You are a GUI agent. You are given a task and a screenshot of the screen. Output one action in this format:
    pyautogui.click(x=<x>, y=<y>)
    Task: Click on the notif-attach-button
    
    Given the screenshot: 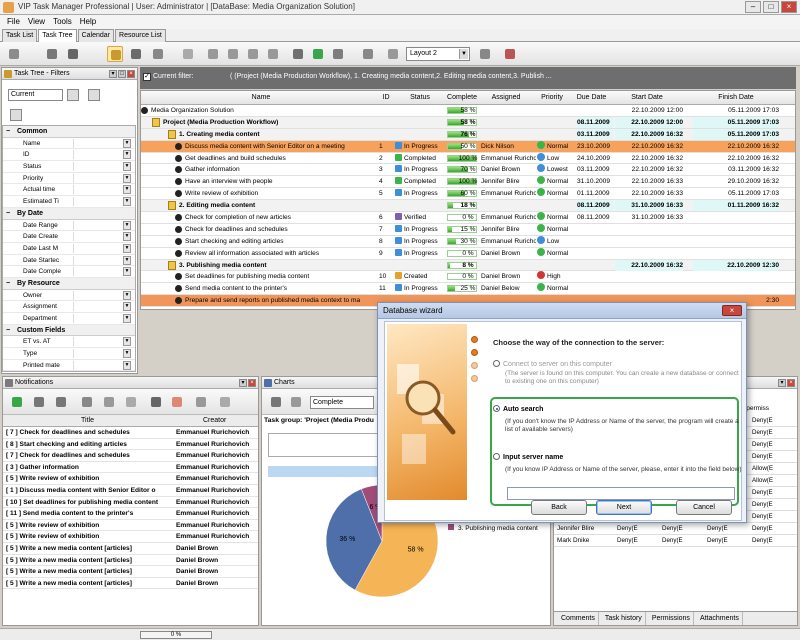 What is the action you would take?
    pyautogui.click(x=131, y=402)
    